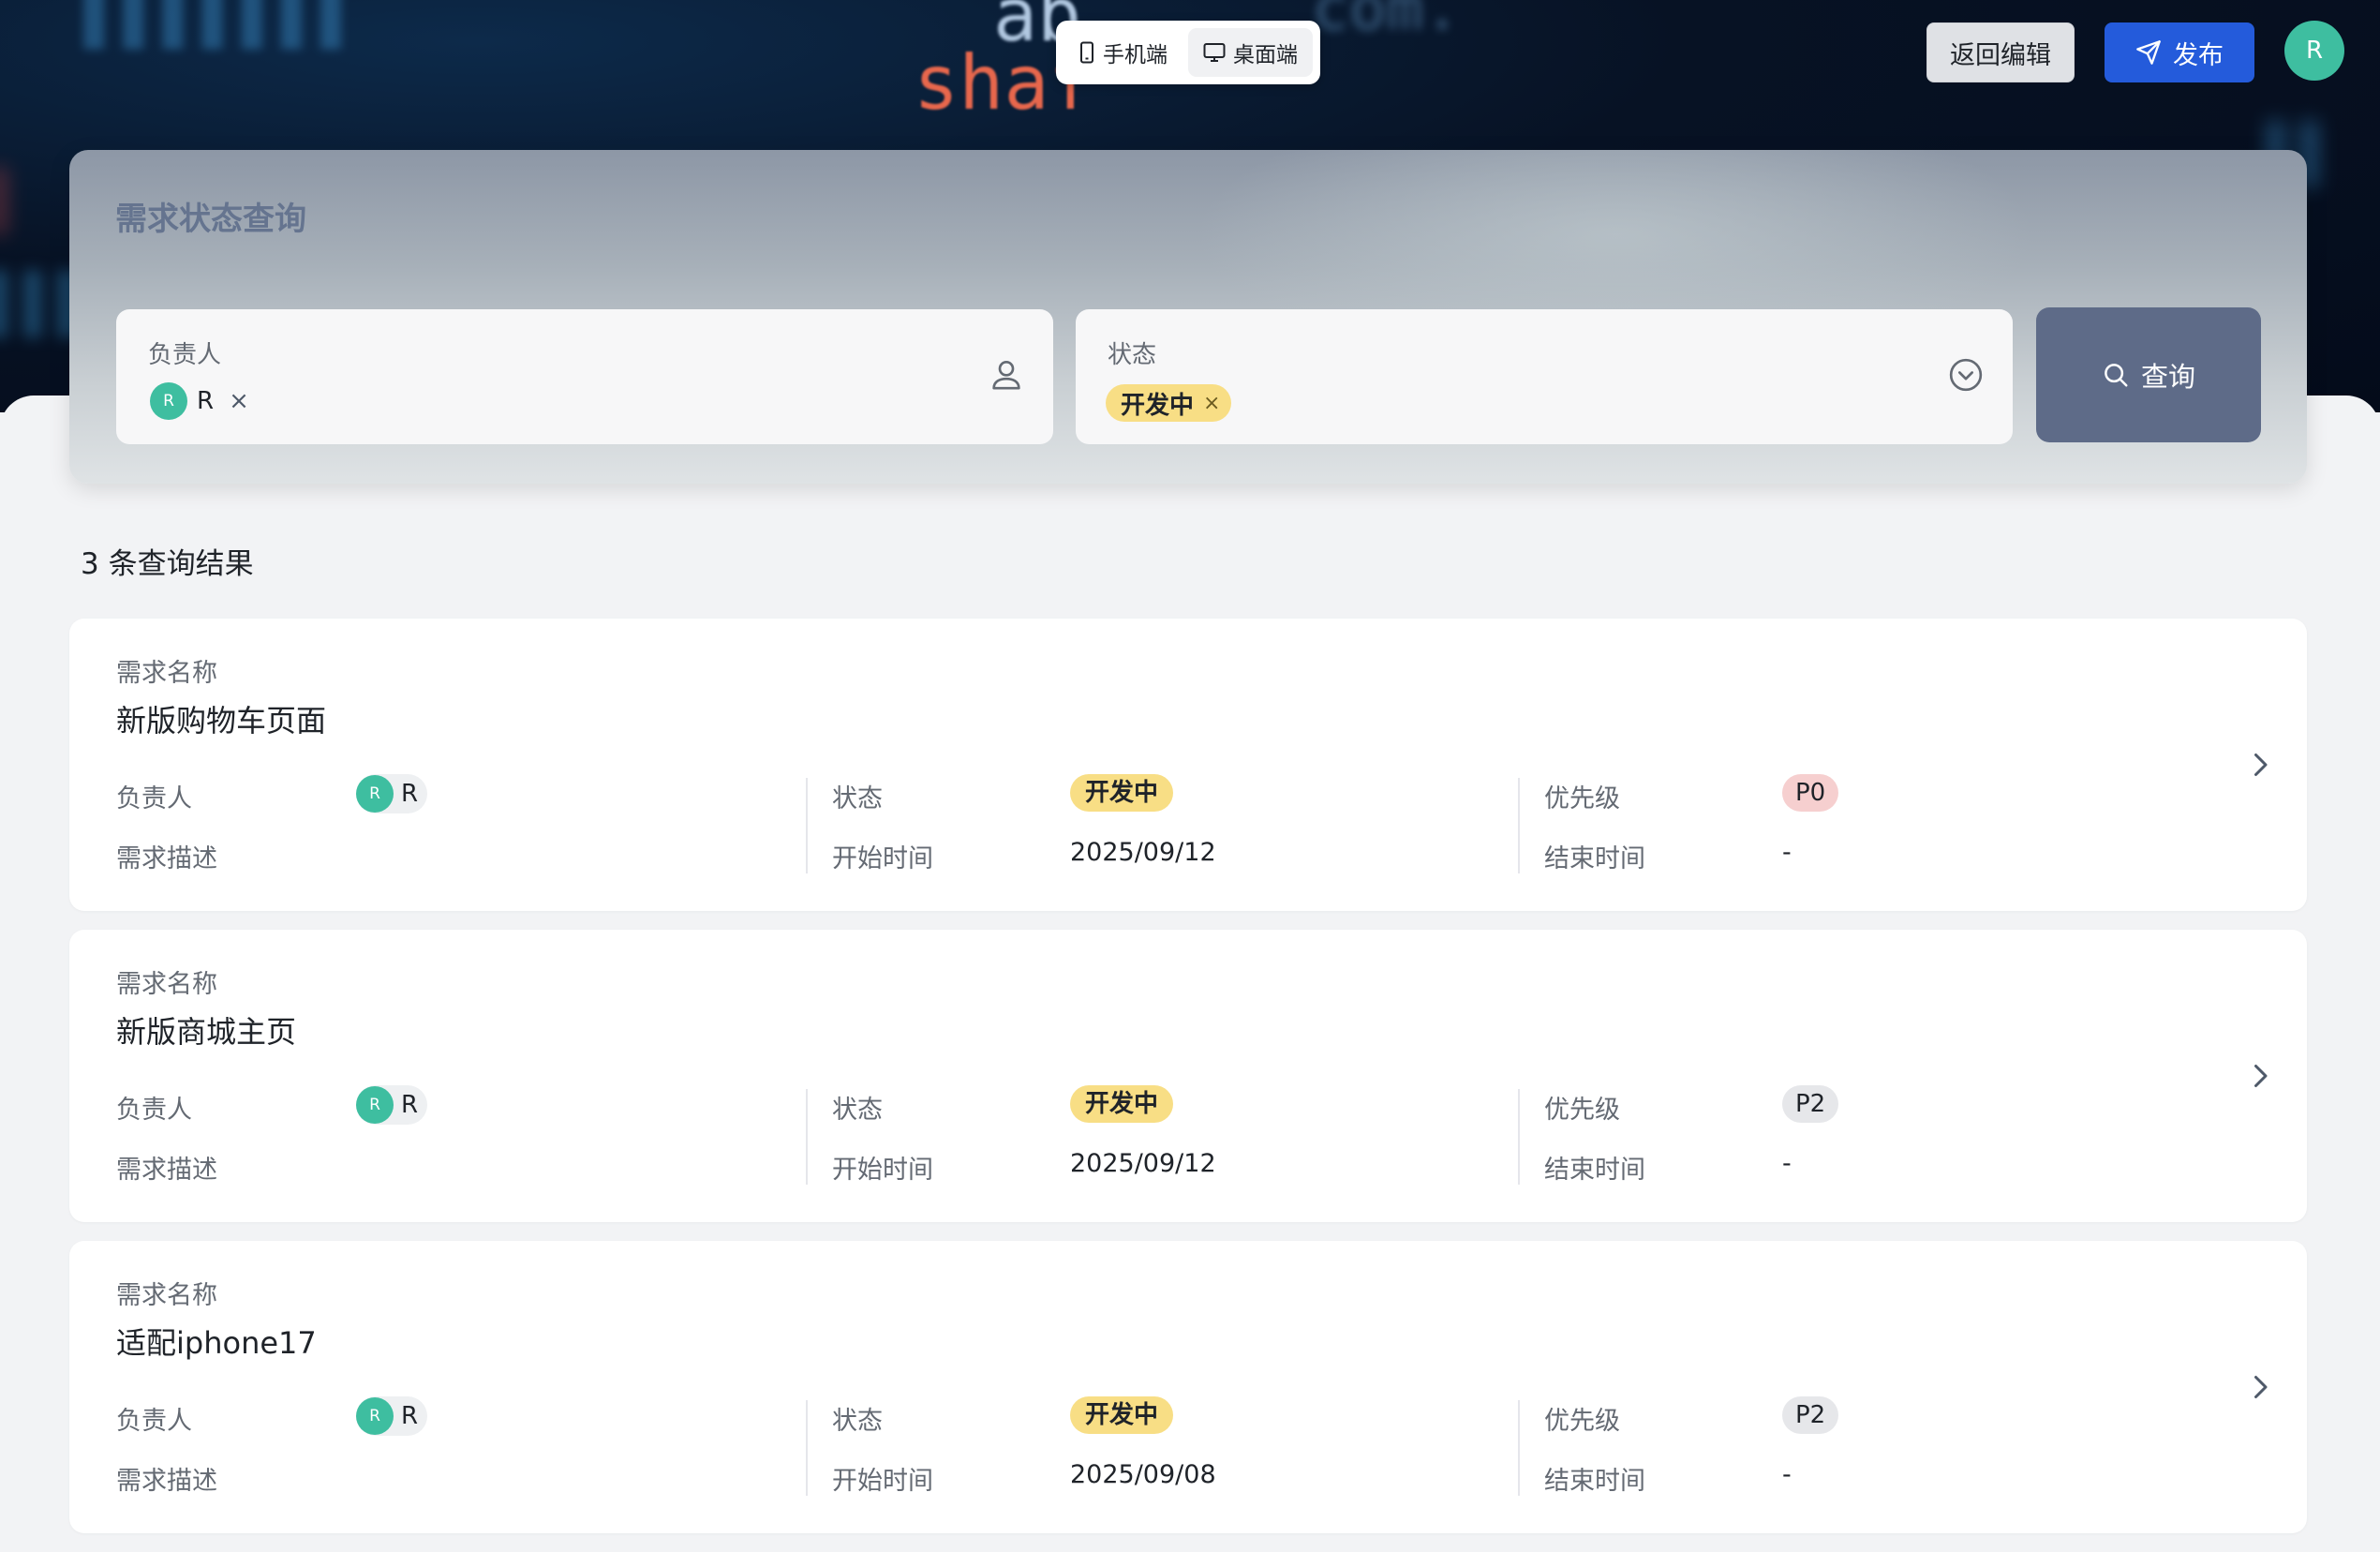 The width and height of the screenshot is (2380, 1552). I want to click on user-icon, so click(1006, 375).